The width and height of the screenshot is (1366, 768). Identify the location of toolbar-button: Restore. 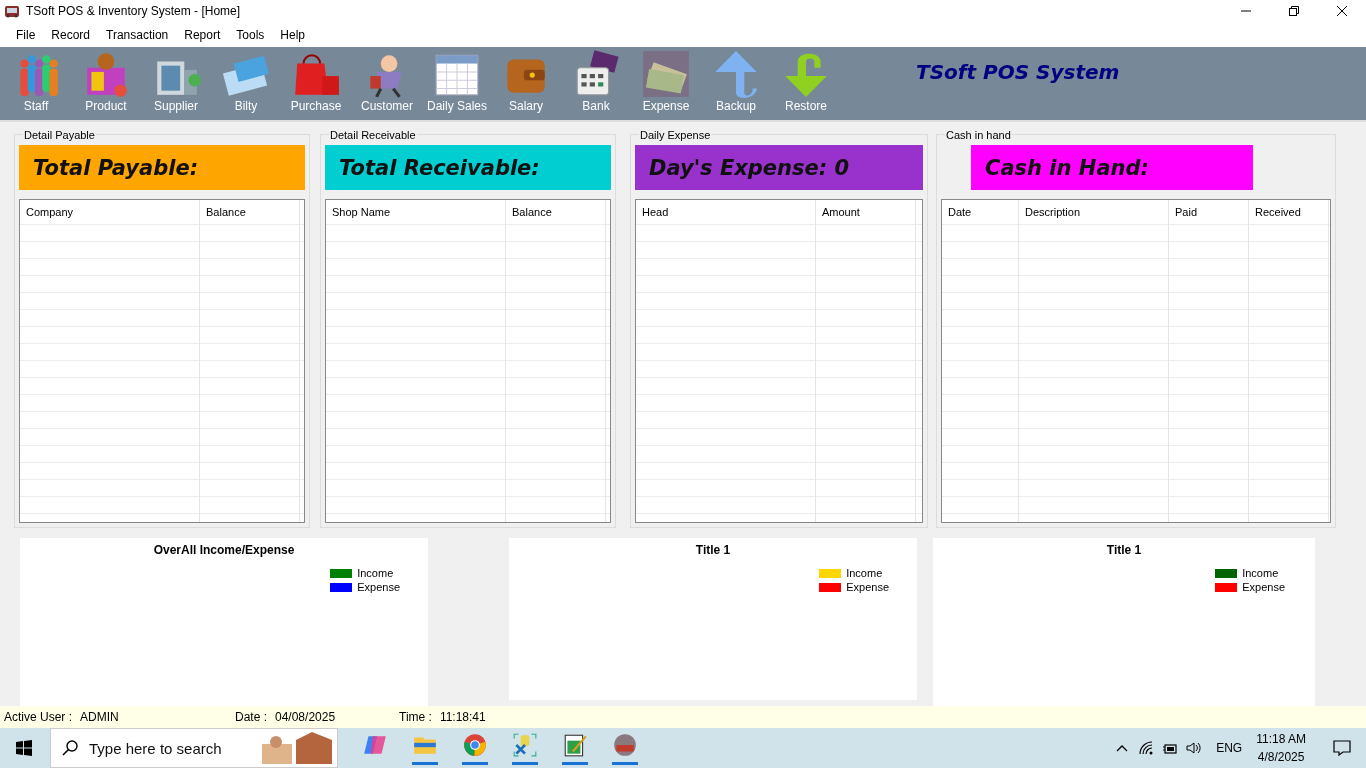
(806, 80).